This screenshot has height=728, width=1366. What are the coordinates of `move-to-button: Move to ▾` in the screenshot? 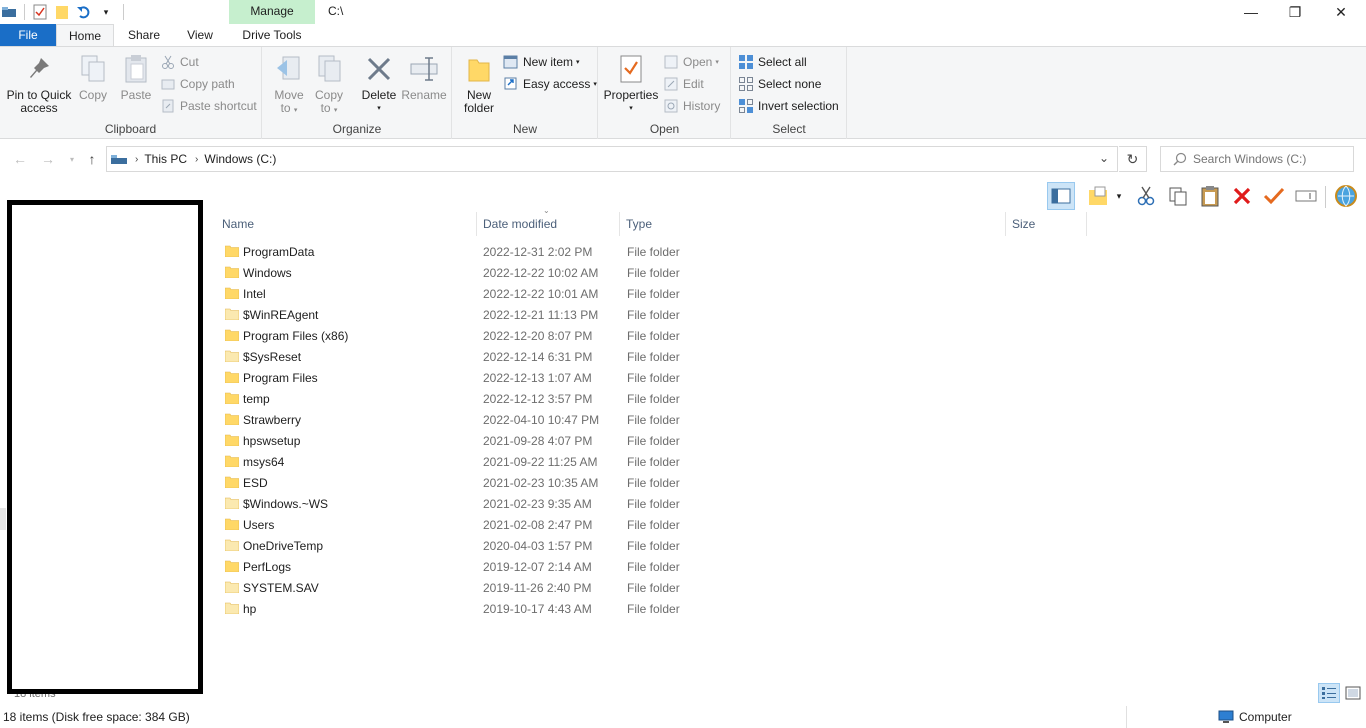 It's located at (289, 85).